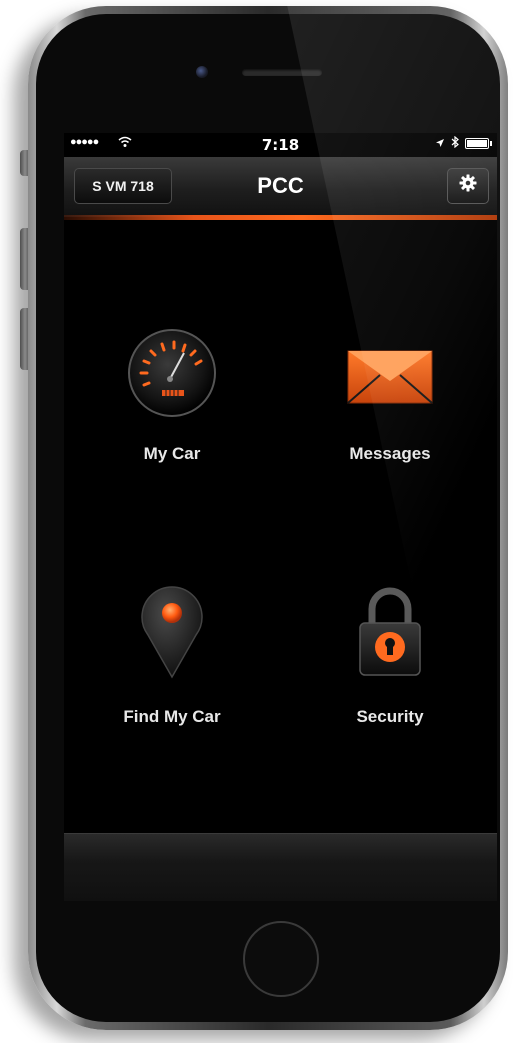 Image resolution: width=513 pixels, height=1043 pixels. I want to click on home-button, so click(281, 959).